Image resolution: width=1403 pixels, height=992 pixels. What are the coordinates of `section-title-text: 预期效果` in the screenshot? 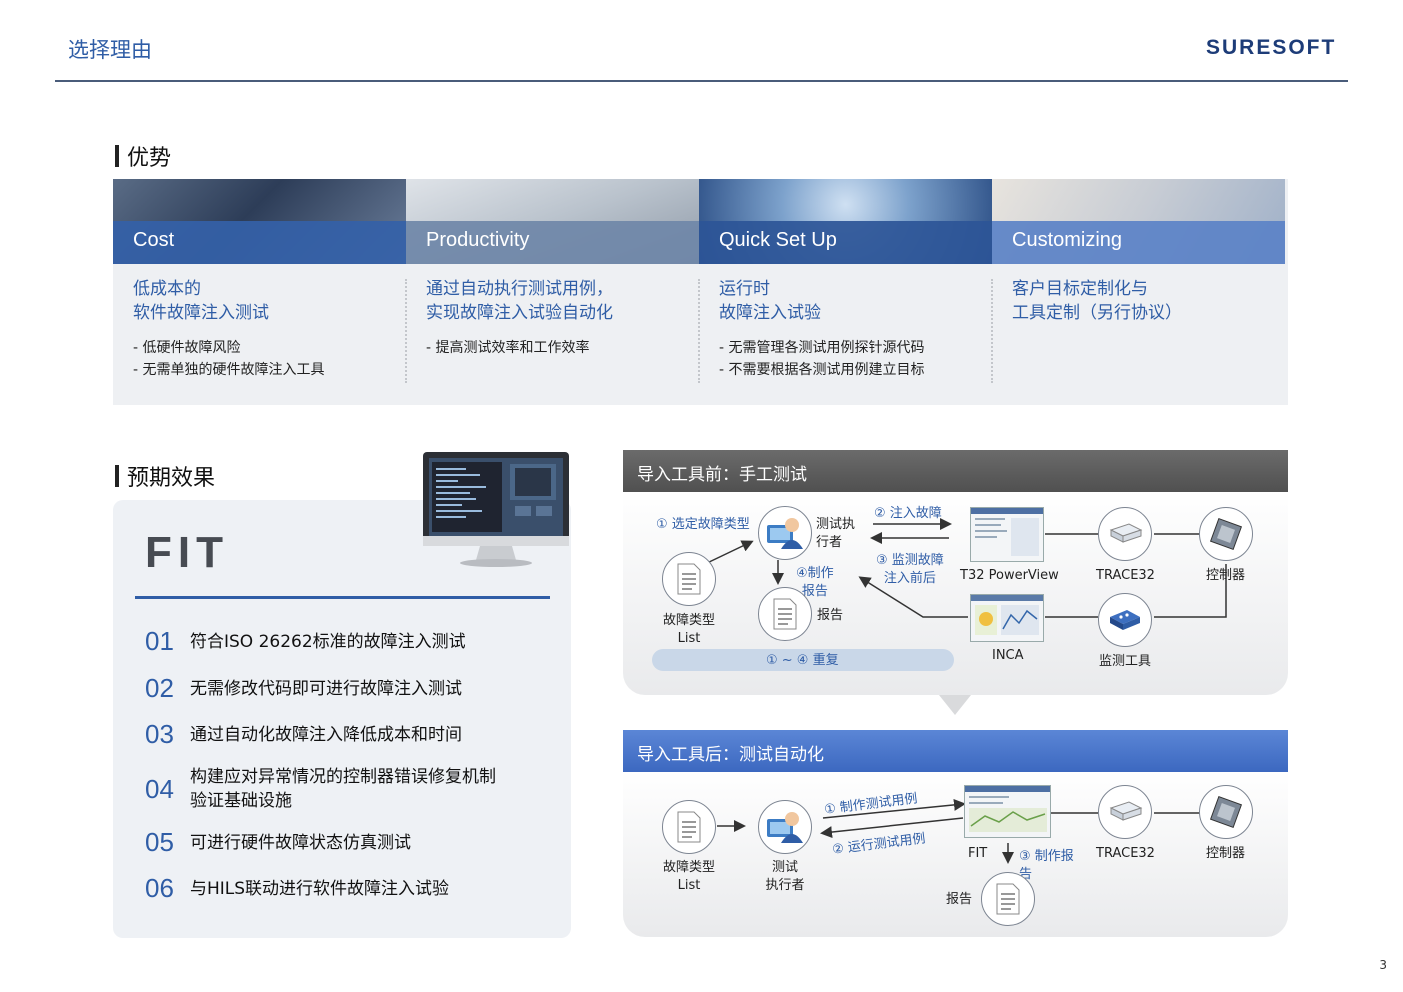 It's located at (171, 478).